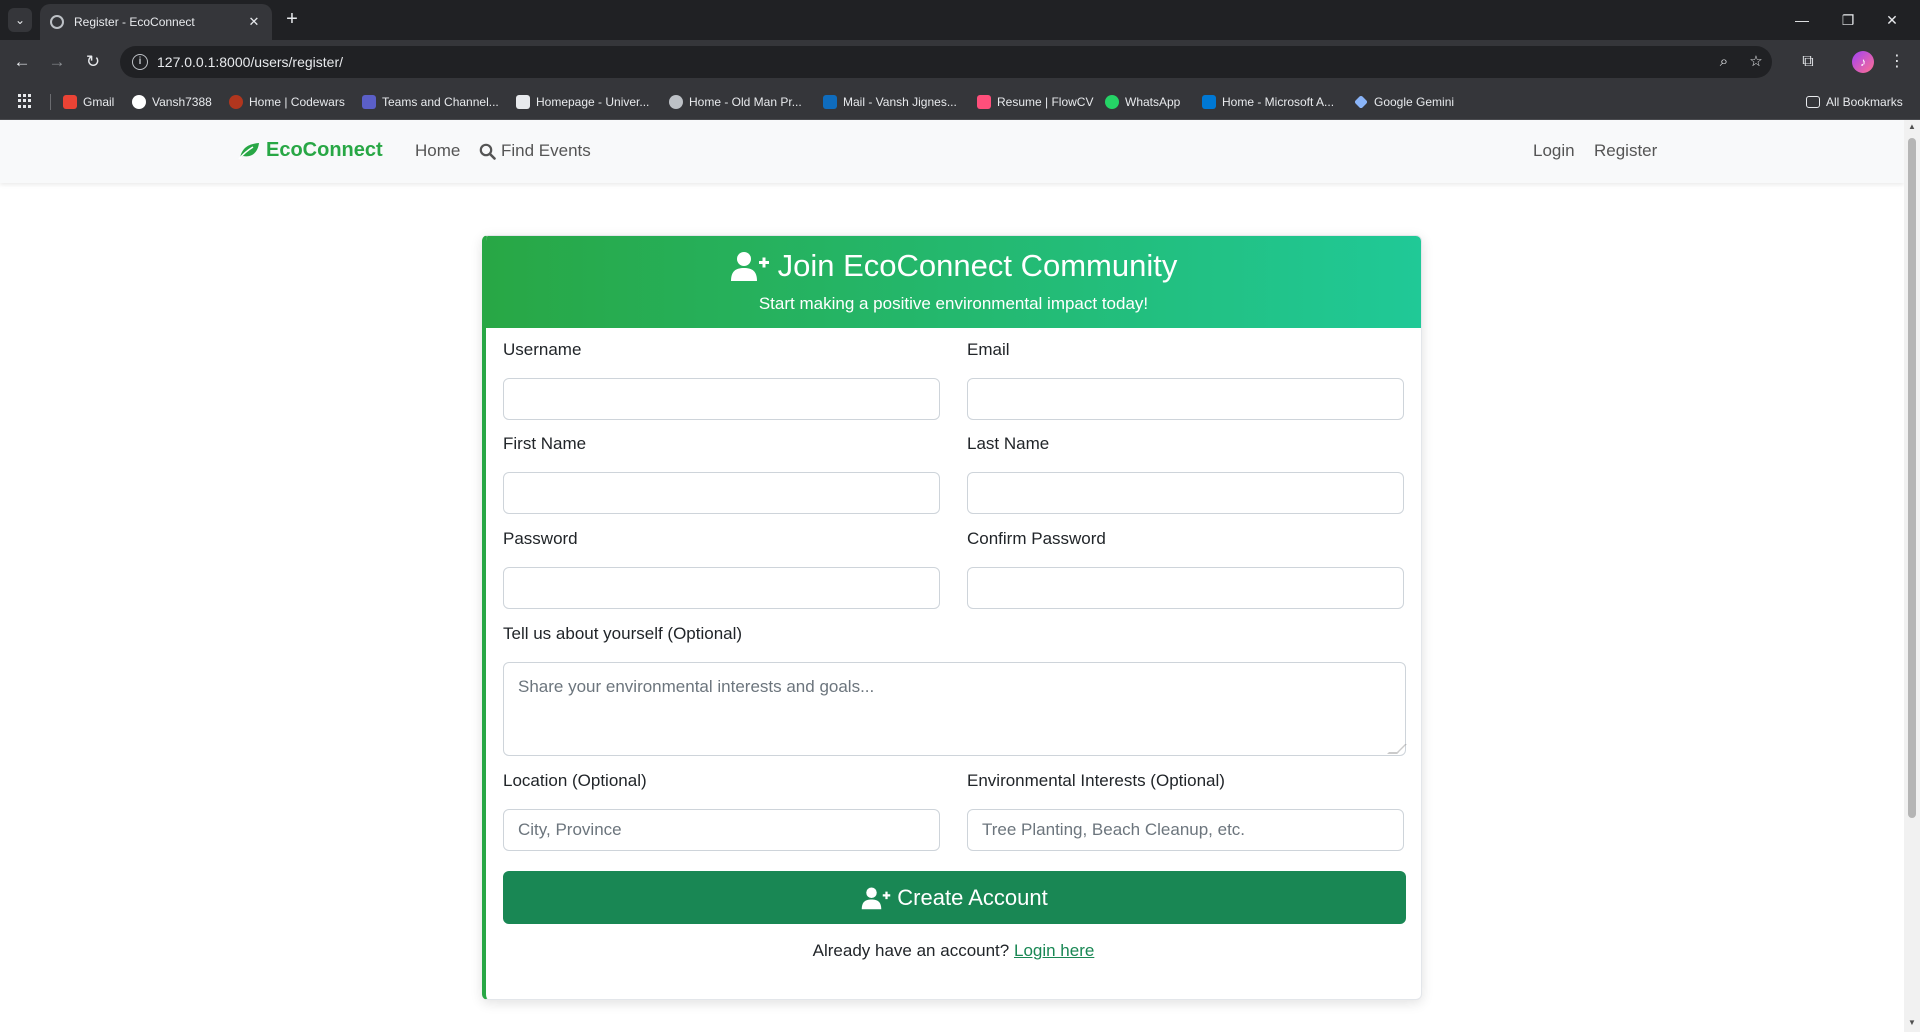  What do you see at coordinates (1808, 62) in the screenshot?
I see `extensions-icon: ⧉` at bounding box center [1808, 62].